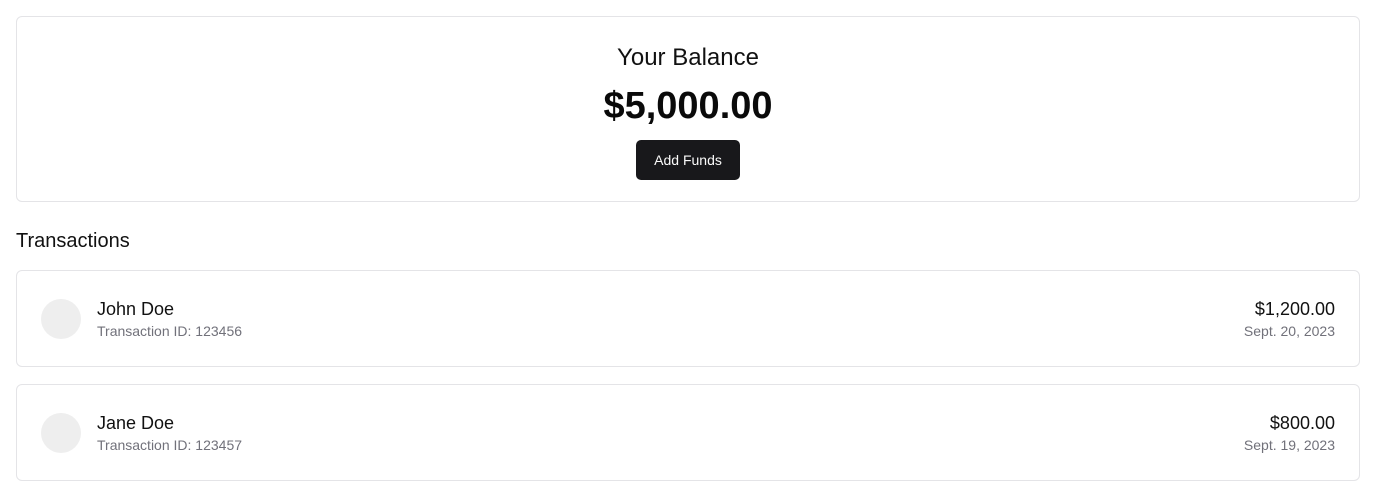 This screenshot has height=498, width=1376. Describe the element at coordinates (170, 330) in the screenshot. I see `transaction-id: Transaction ID: 123456` at that location.